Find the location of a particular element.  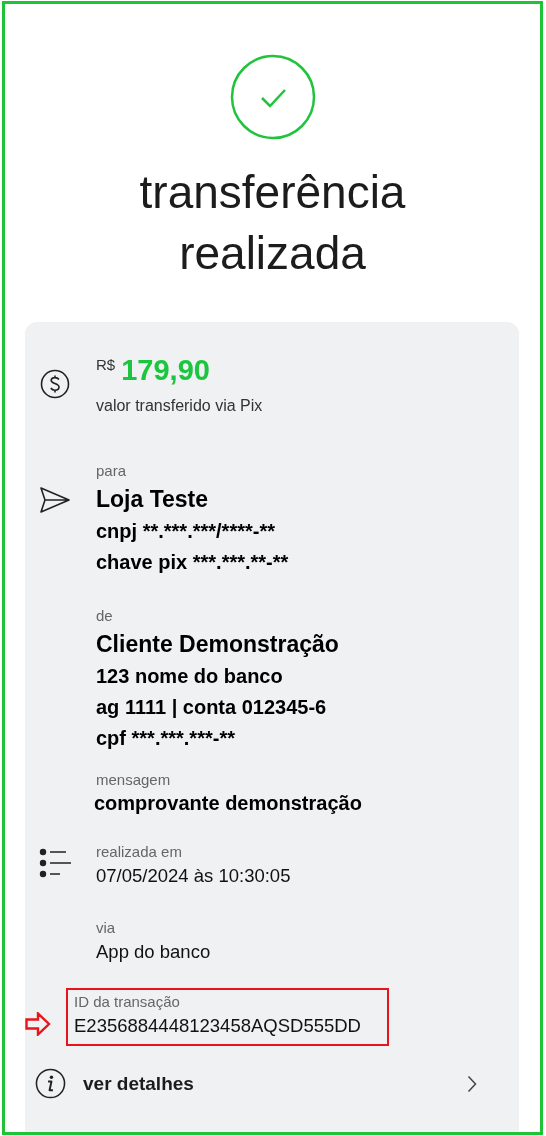

currency-symbol: R$ is located at coordinates (106, 364).